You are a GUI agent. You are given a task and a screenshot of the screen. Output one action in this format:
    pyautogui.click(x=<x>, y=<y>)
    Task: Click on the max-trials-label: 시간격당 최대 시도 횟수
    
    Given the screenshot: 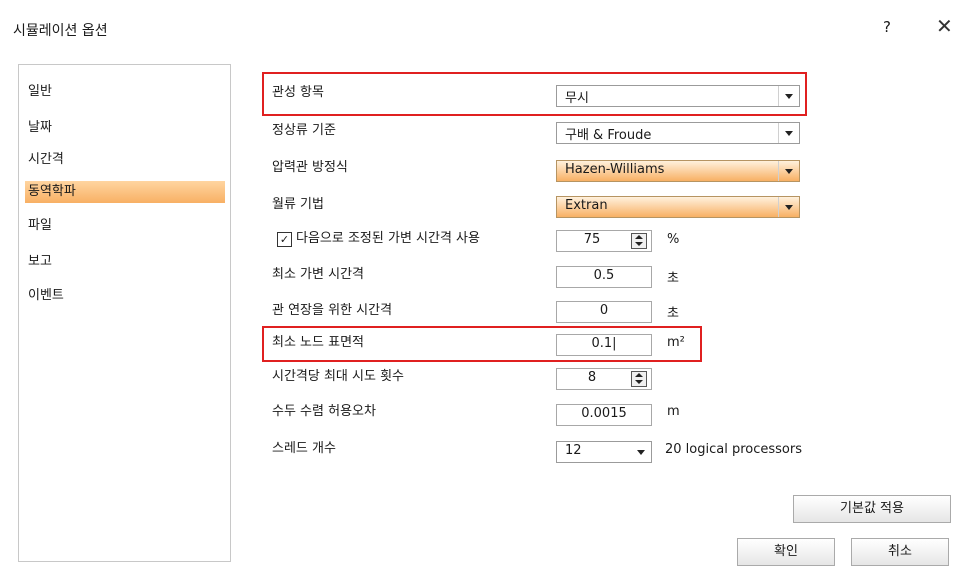 What is the action you would take?
    pyautogui.click(x=338, y=376)
    